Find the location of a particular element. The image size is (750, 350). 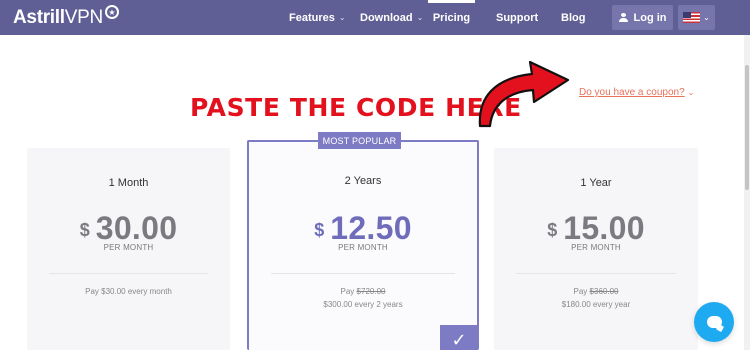

pay-line: Pay $30.00 every month is located at coordinates (128, 291).